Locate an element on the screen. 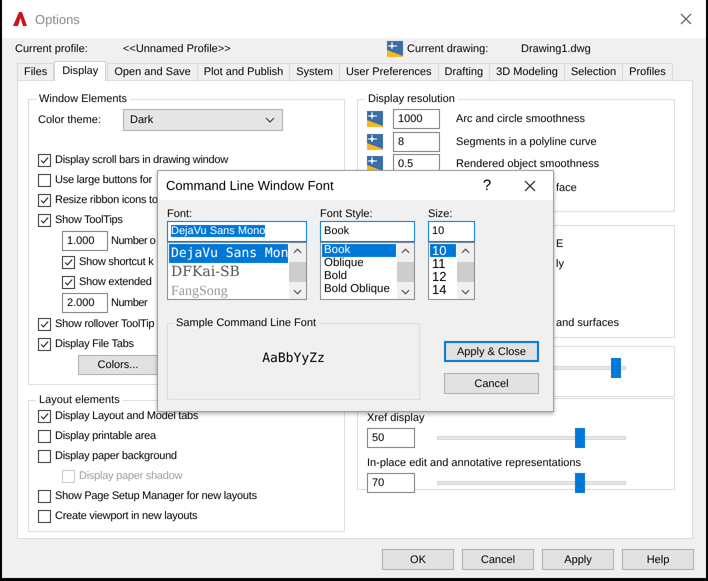 The width and height of the screenshot is (708, 581). dialog-button: Help is located at coordinates (658, 559).